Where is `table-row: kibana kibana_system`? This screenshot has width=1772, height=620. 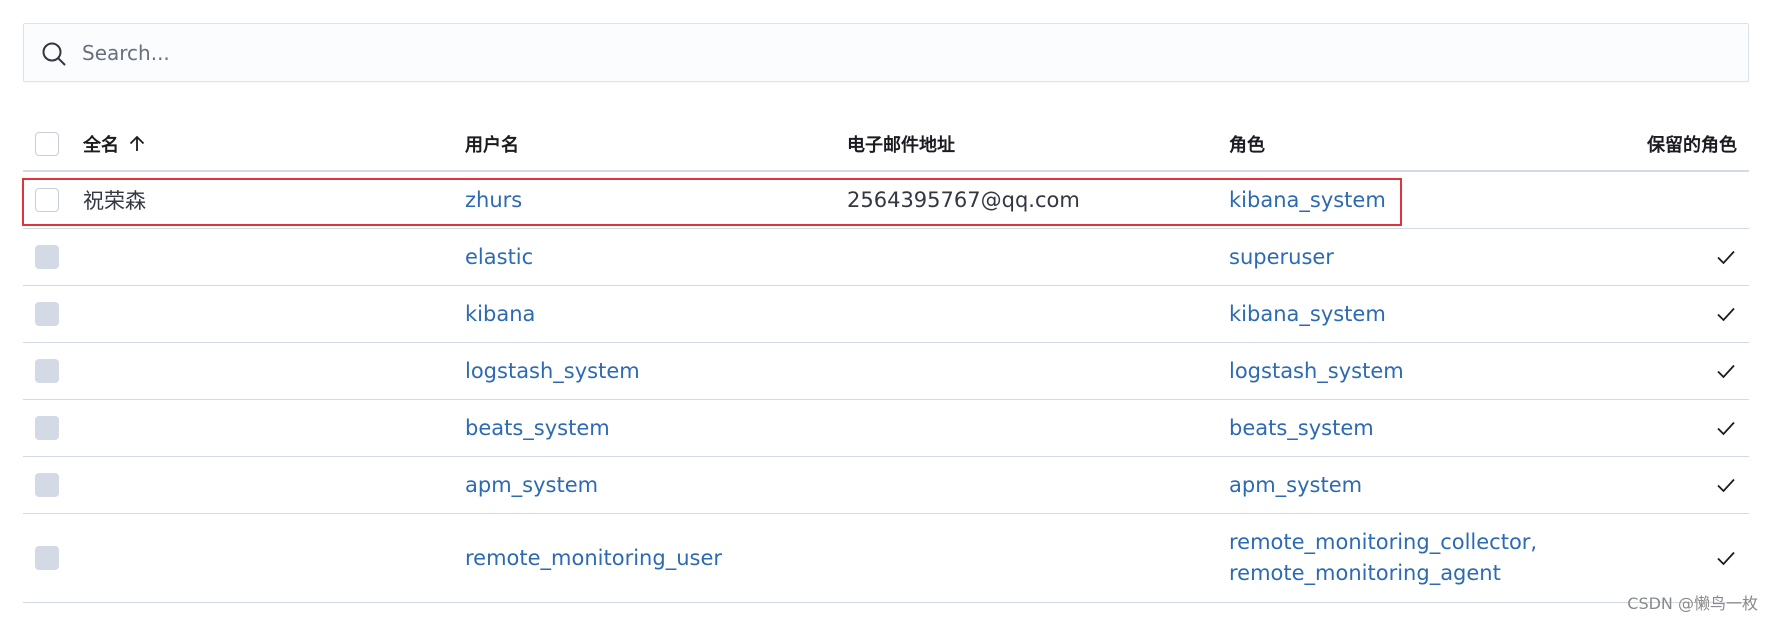 table-row: kibana kibana_system is located at coordinates (886, 314).